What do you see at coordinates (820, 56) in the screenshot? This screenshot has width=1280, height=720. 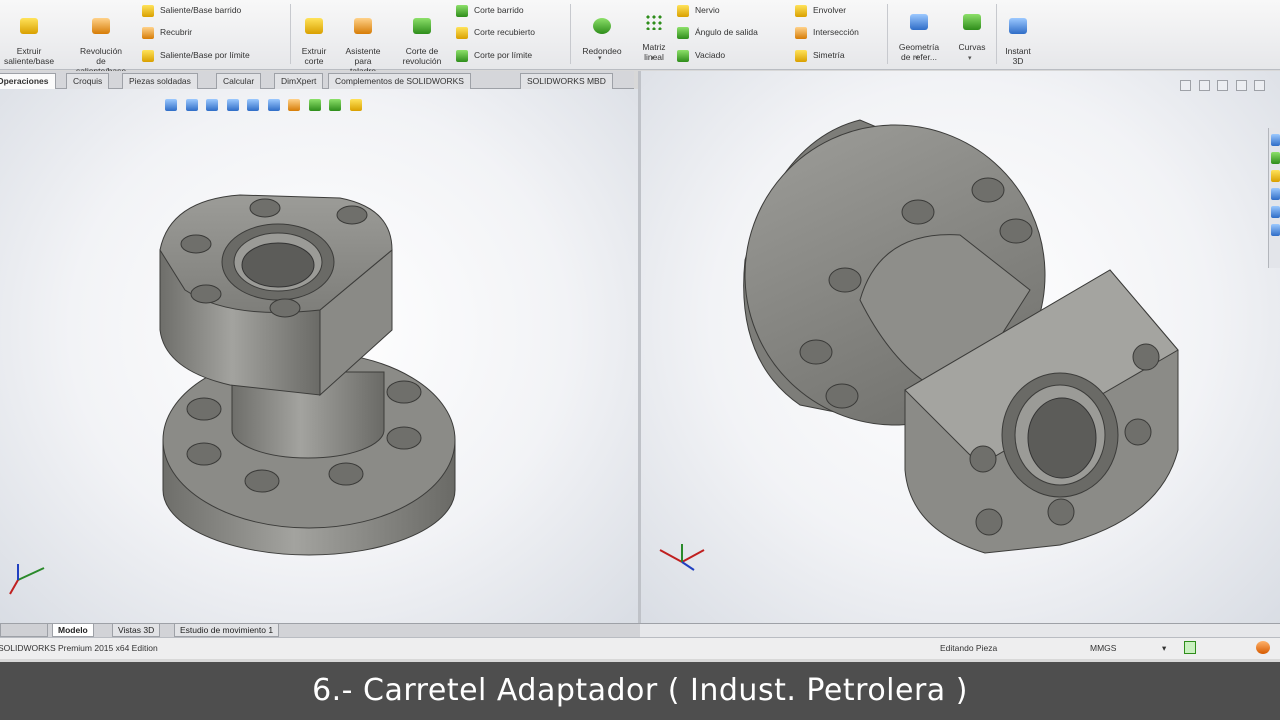 I see `mirror-button: Simetría` at bounding box center [820, 56].